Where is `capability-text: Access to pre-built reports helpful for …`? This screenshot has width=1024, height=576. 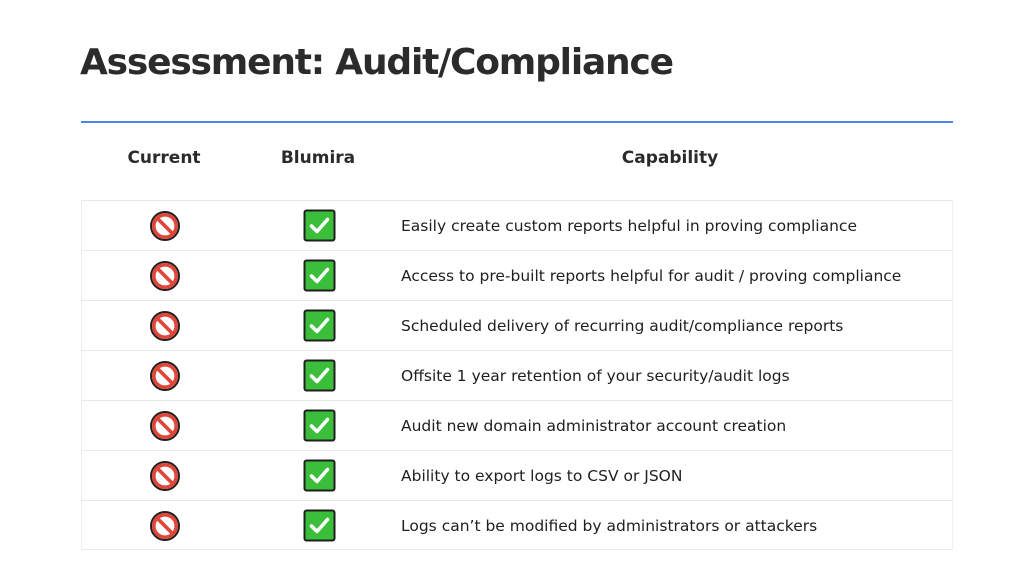 capability-text: Access to pre-built reports helpful for … is located at coordinates (651, 276).